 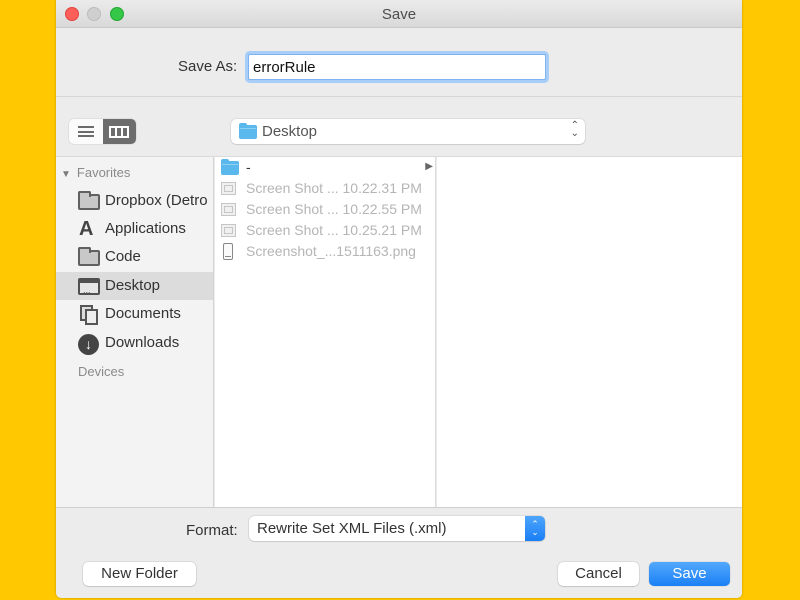 What do you see at coordinates (352, 528) in the screenshot?
I see `format-value: Rewrite Set XML Files (.xml)` at bounding box center [352, 528].